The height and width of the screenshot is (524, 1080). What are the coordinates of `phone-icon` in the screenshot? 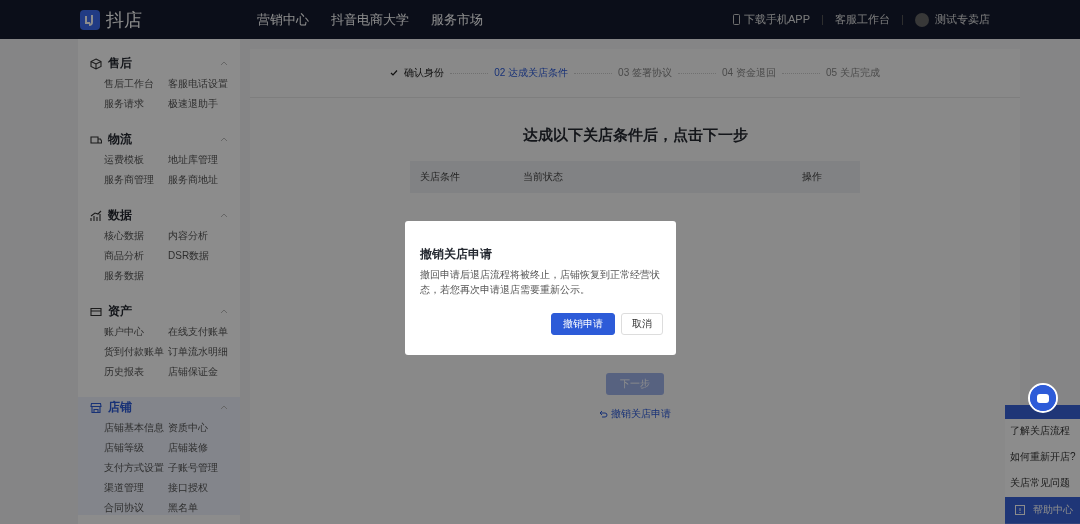 It's located at (736, 19).